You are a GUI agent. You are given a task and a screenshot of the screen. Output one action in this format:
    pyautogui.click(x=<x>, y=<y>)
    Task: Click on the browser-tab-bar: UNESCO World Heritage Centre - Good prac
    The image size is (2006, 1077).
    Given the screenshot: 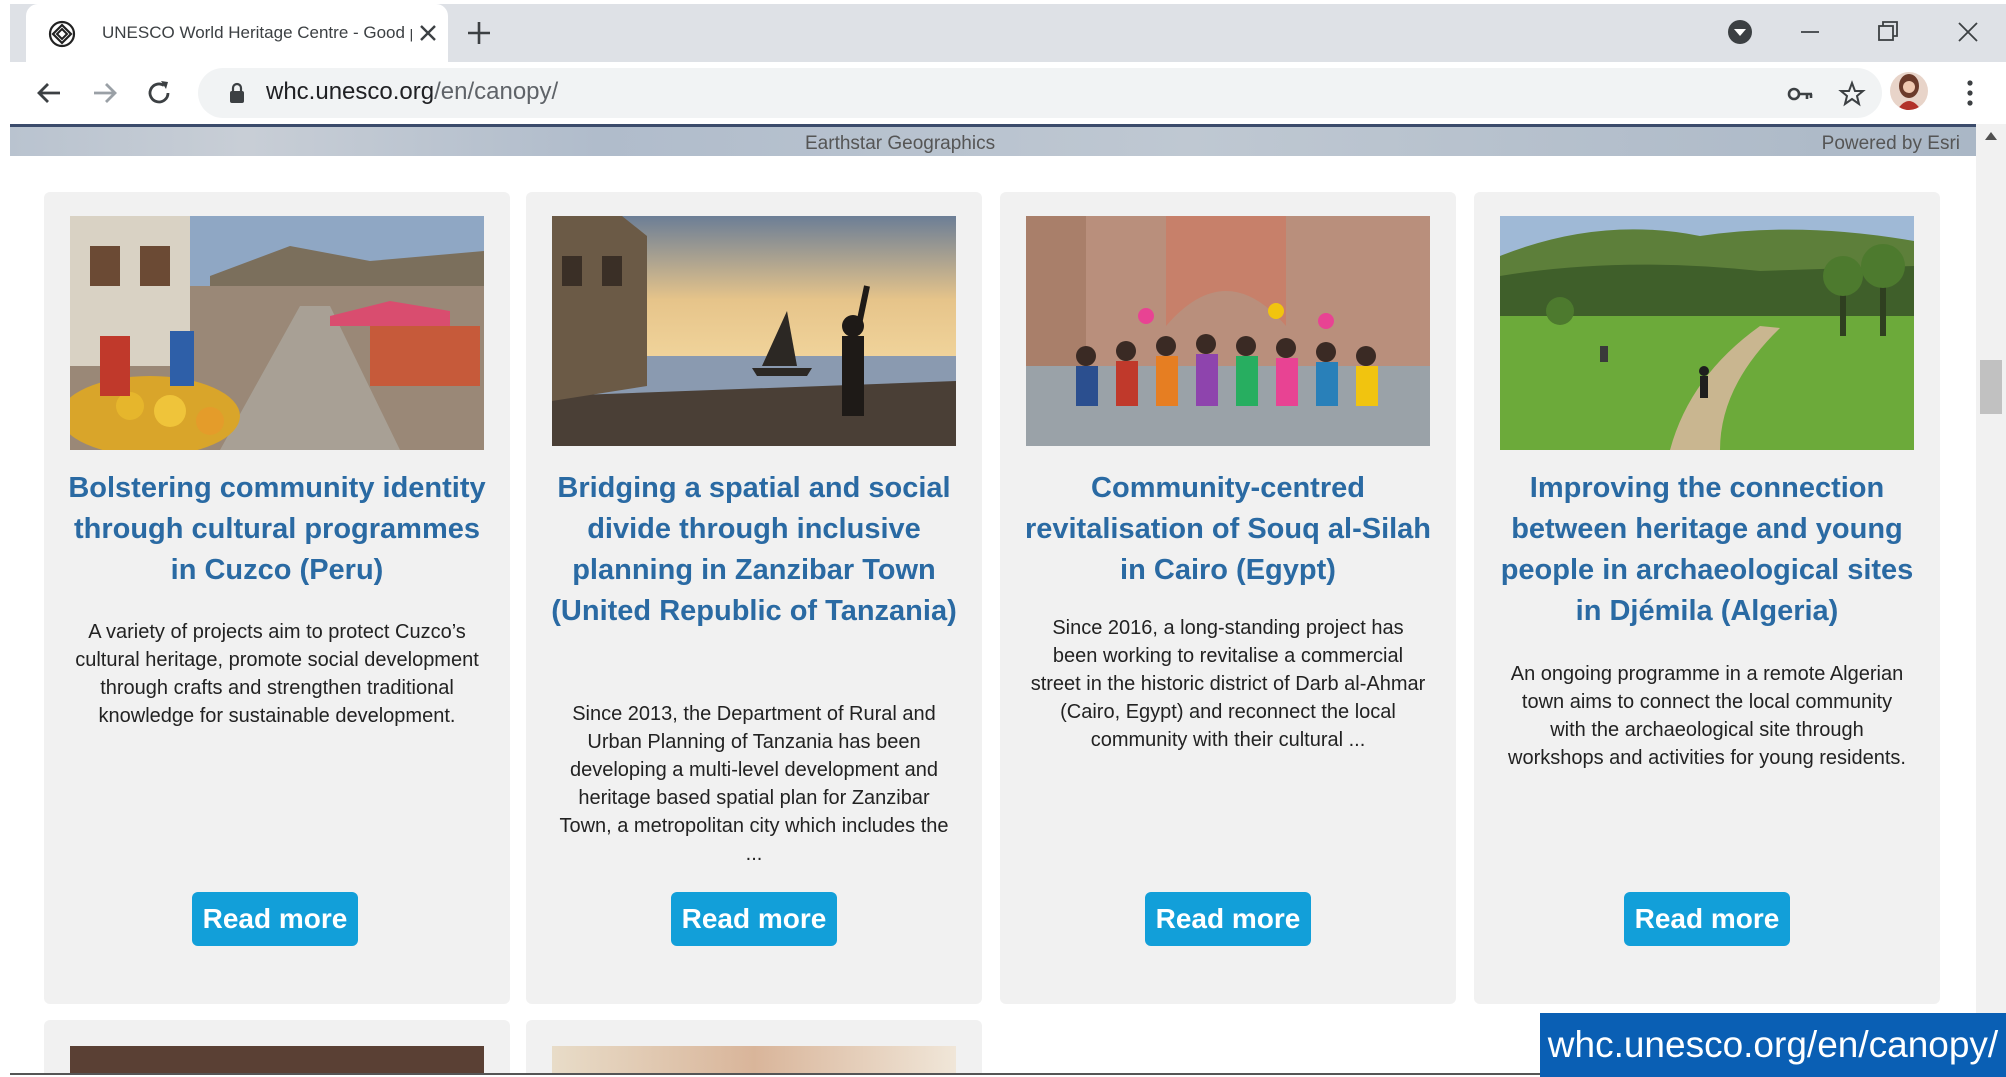 What is the action you would take?
    pyautogui.click(x=1008, y=33)
    